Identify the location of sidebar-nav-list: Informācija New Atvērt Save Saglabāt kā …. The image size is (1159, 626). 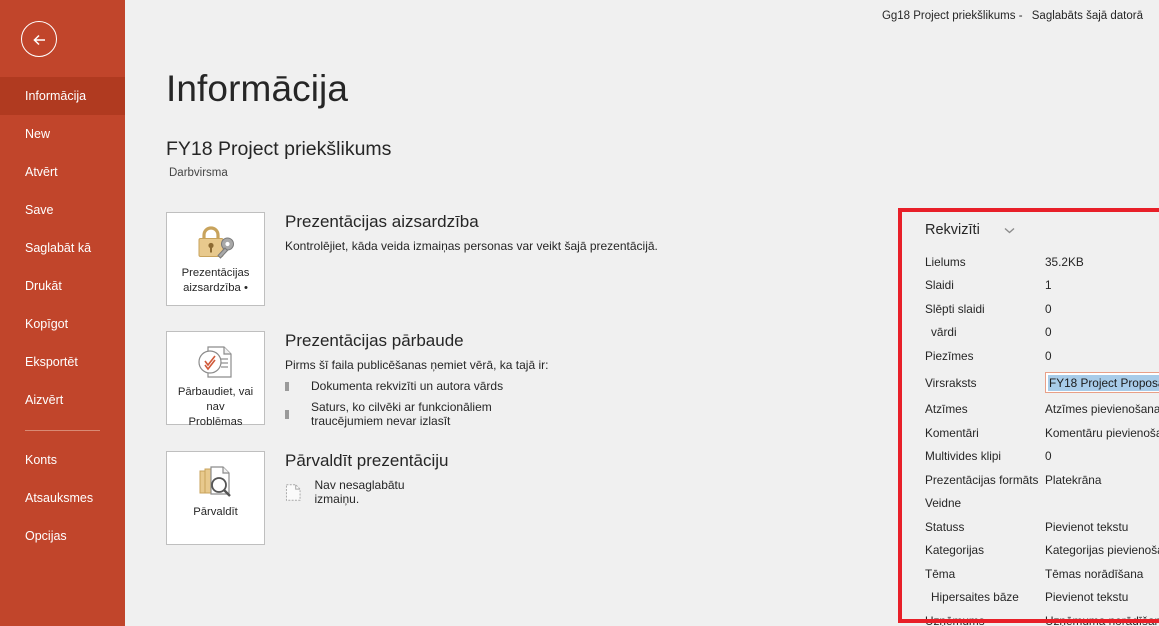
(62, 316).